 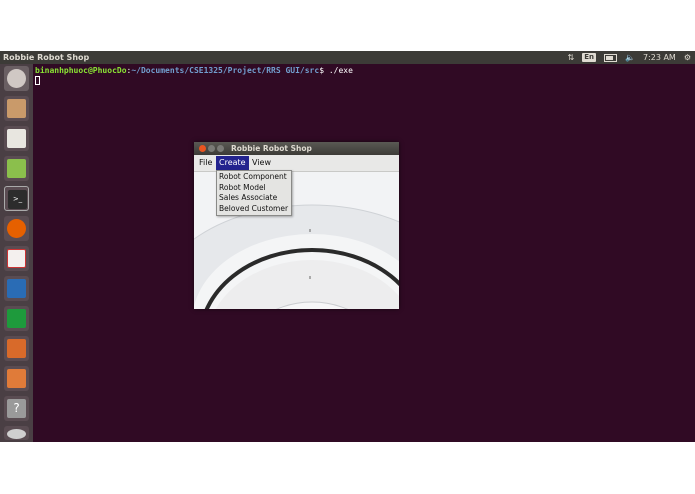 I want to click on libreoffice-calc-icon, so click(x=16, y=318).